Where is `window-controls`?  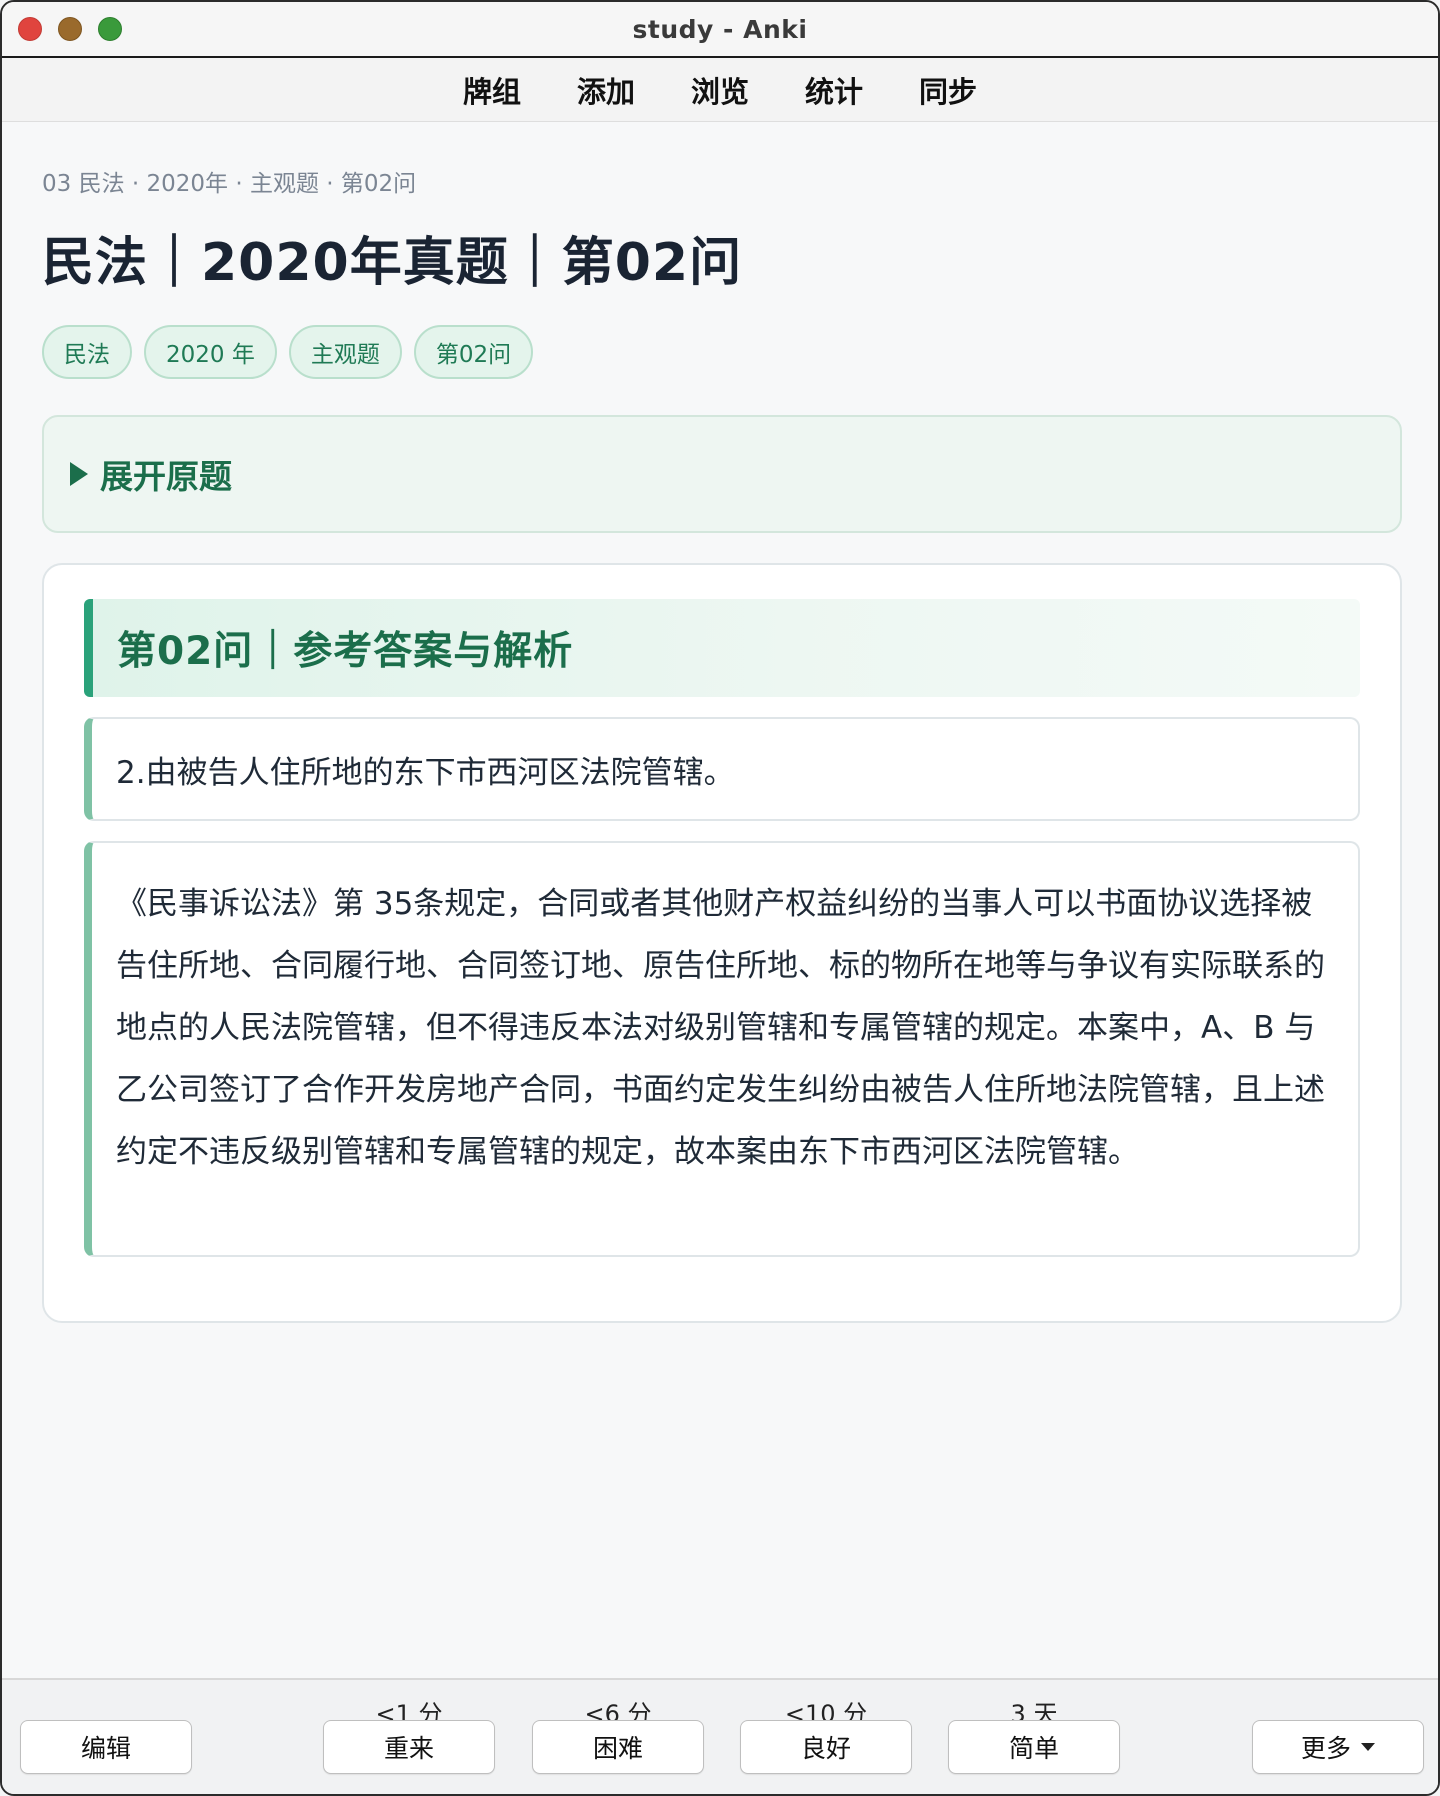 window-controls is located at coordinates (70, 29).